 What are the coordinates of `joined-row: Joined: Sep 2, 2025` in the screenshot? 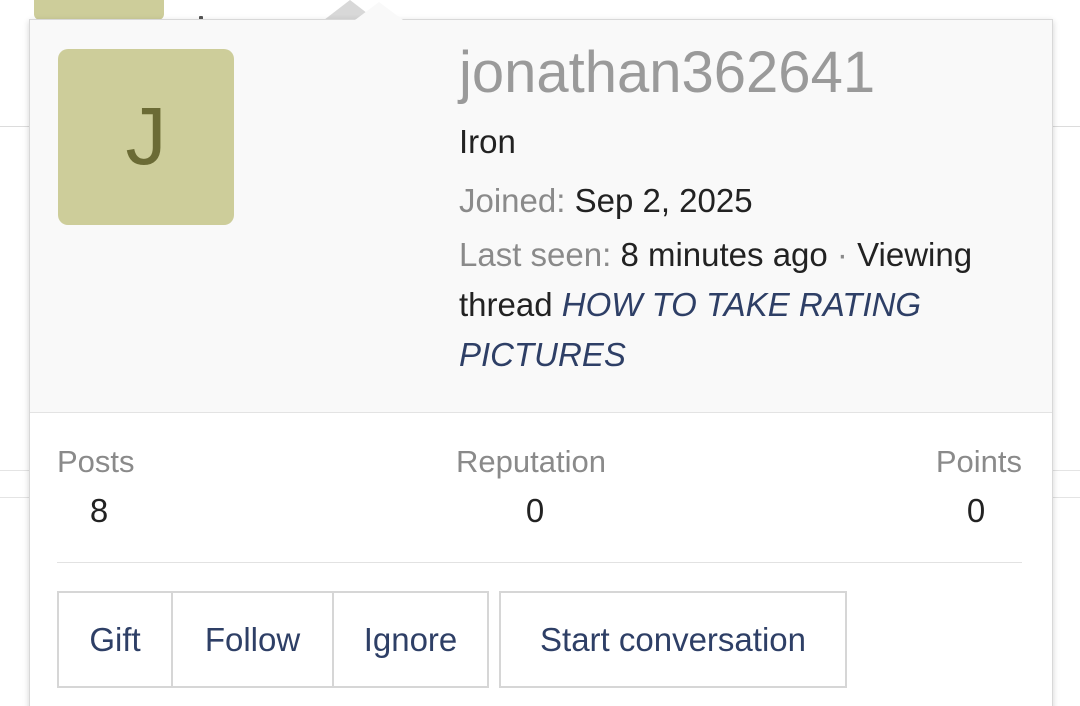 It's located at (744, 201).